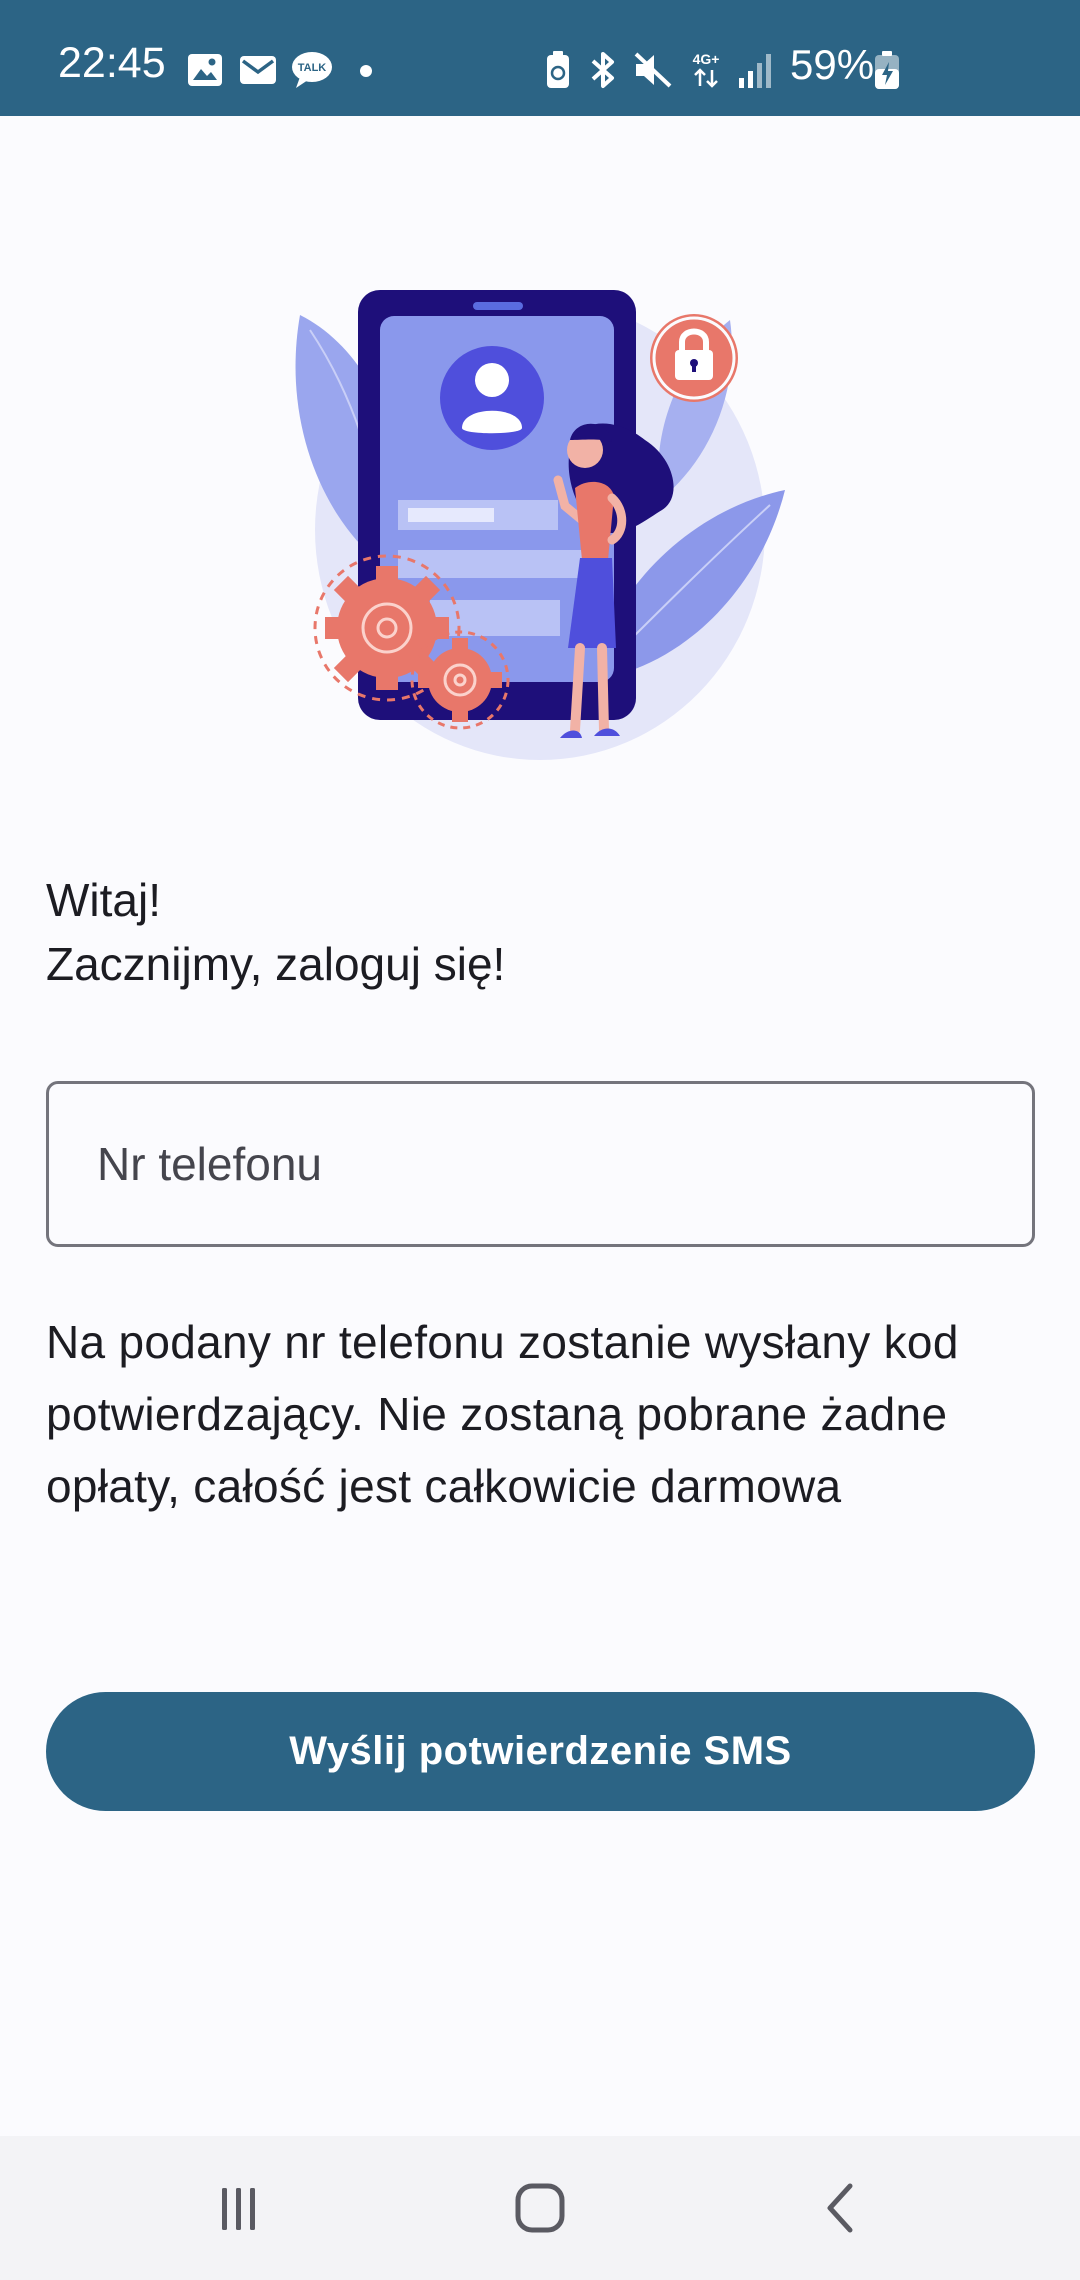 This screenshot has width=1080, height=2280. I want to click on home-icon, so click(540, 2208).